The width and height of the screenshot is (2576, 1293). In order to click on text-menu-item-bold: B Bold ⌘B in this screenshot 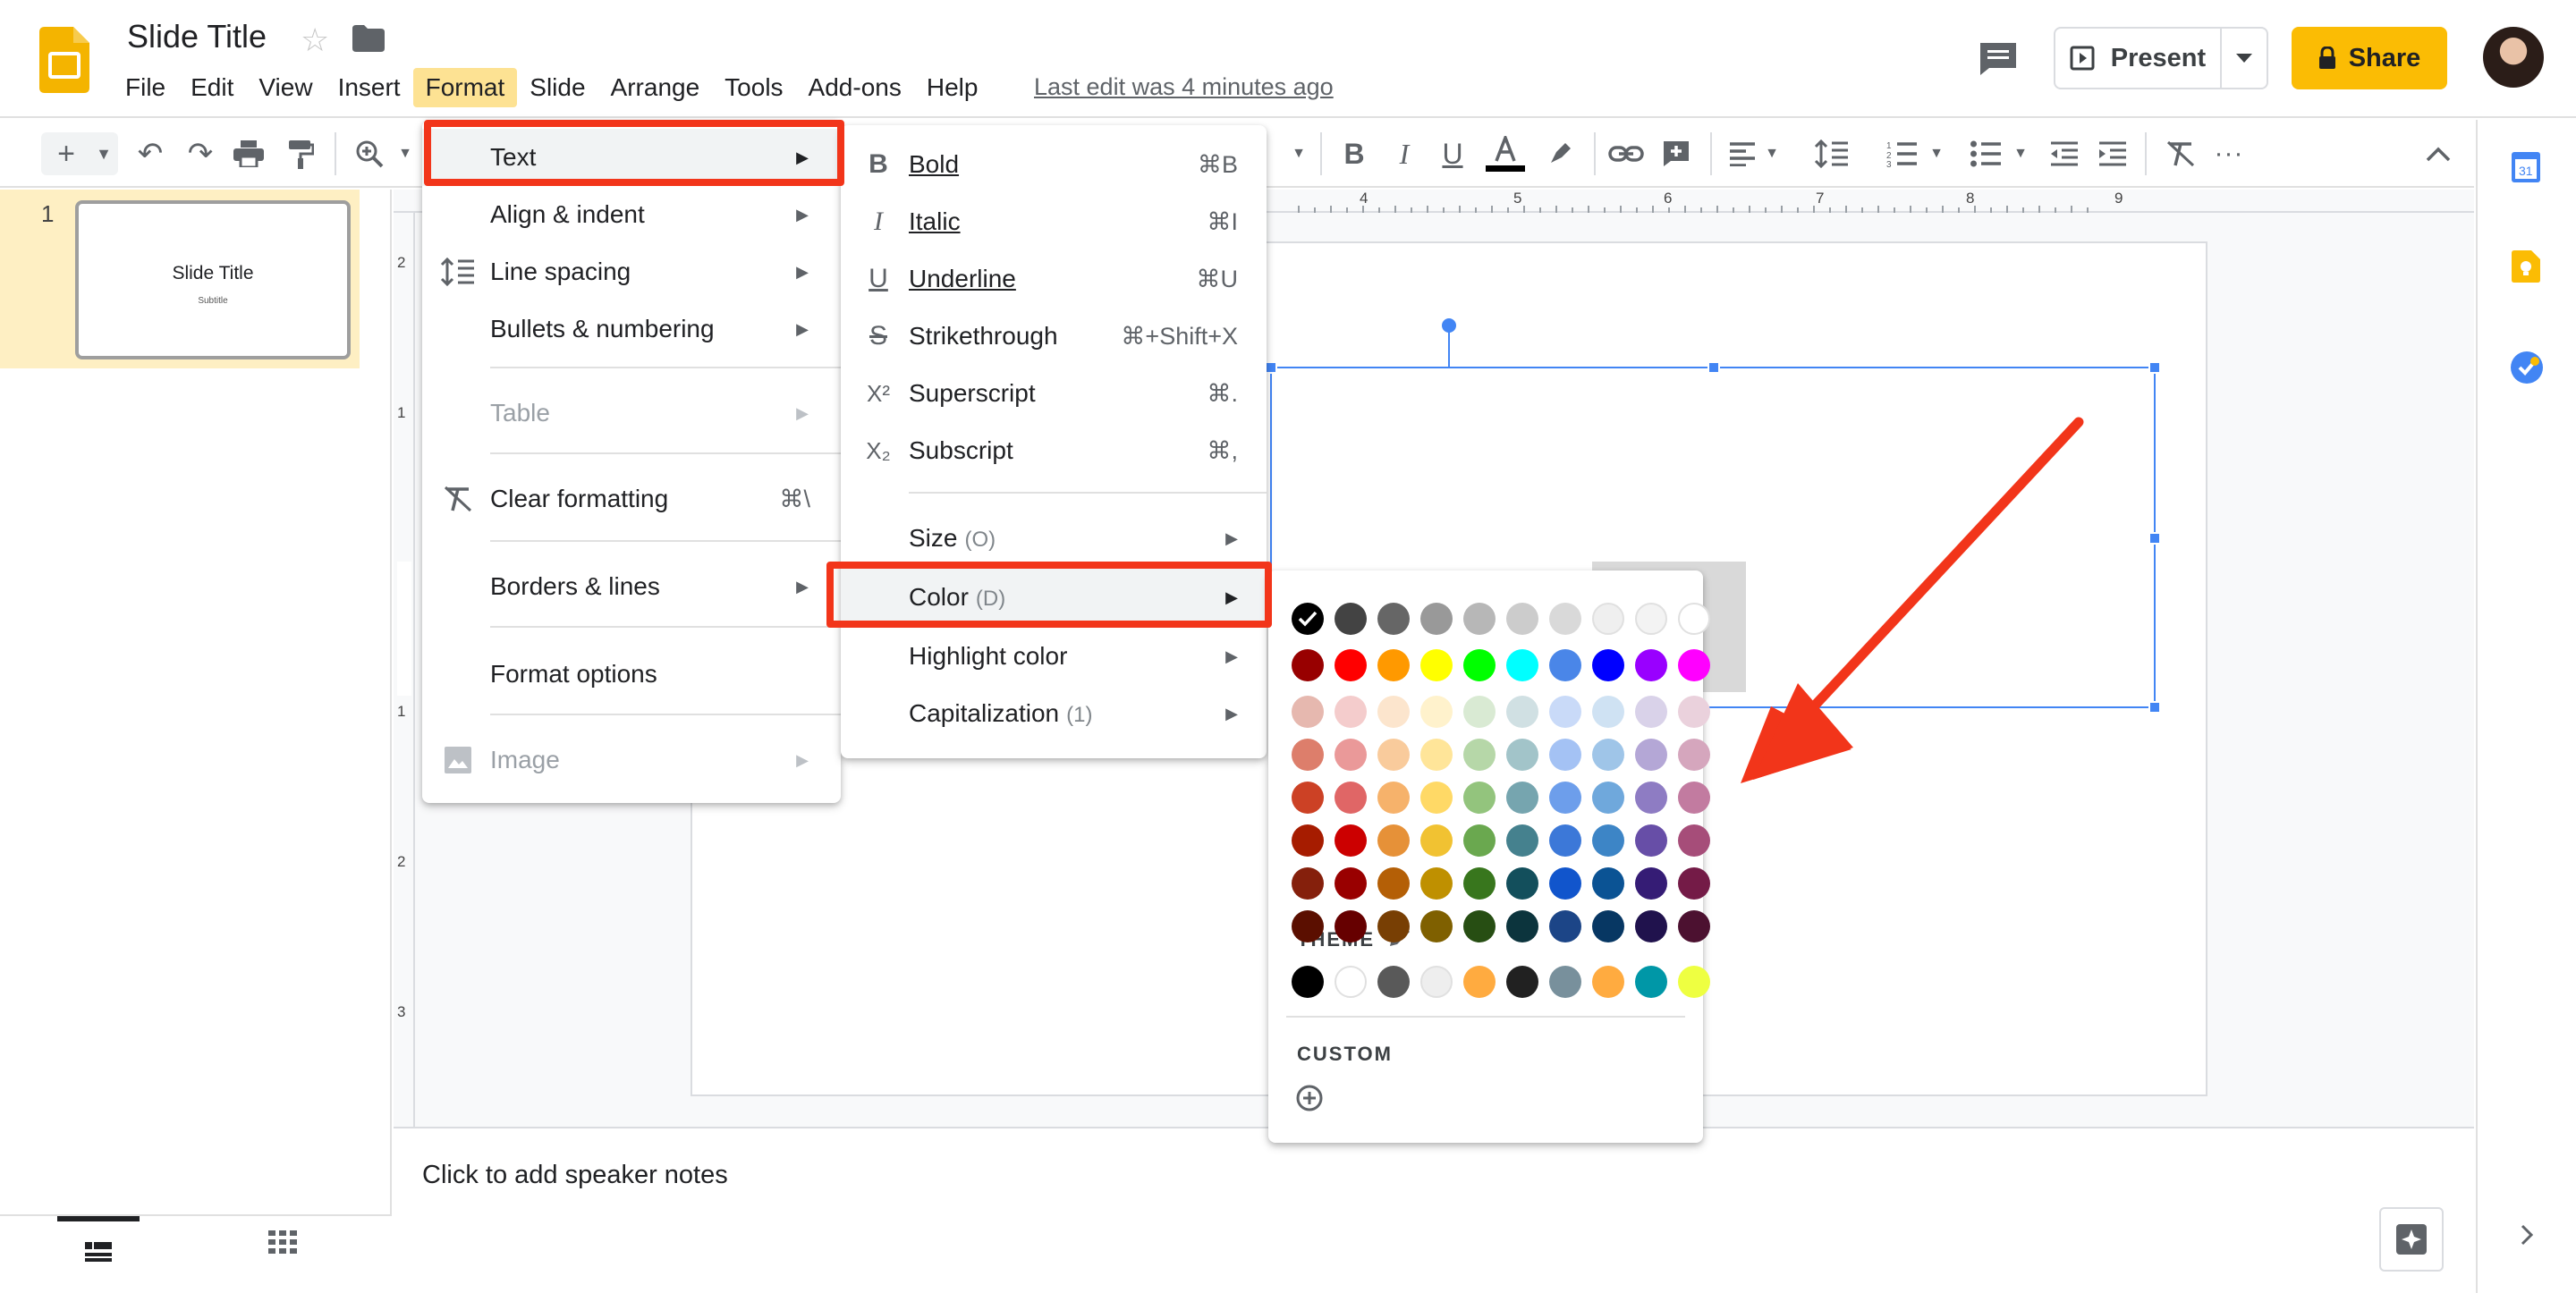, I will do `click(1054, 164)`.